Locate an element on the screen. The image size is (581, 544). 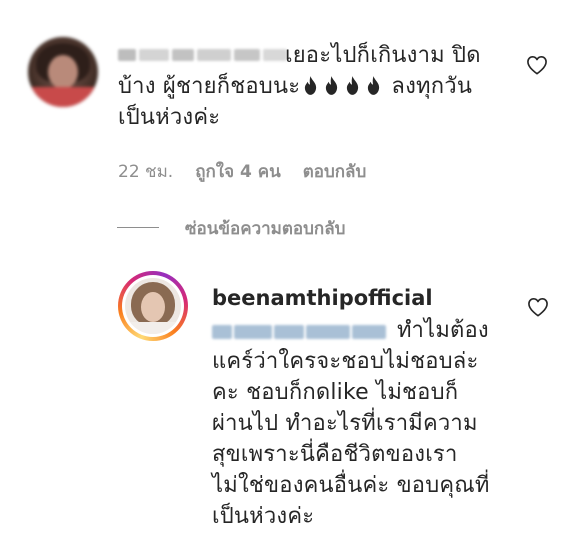
commenter-username-blurred is located at coordinates (202, 55).